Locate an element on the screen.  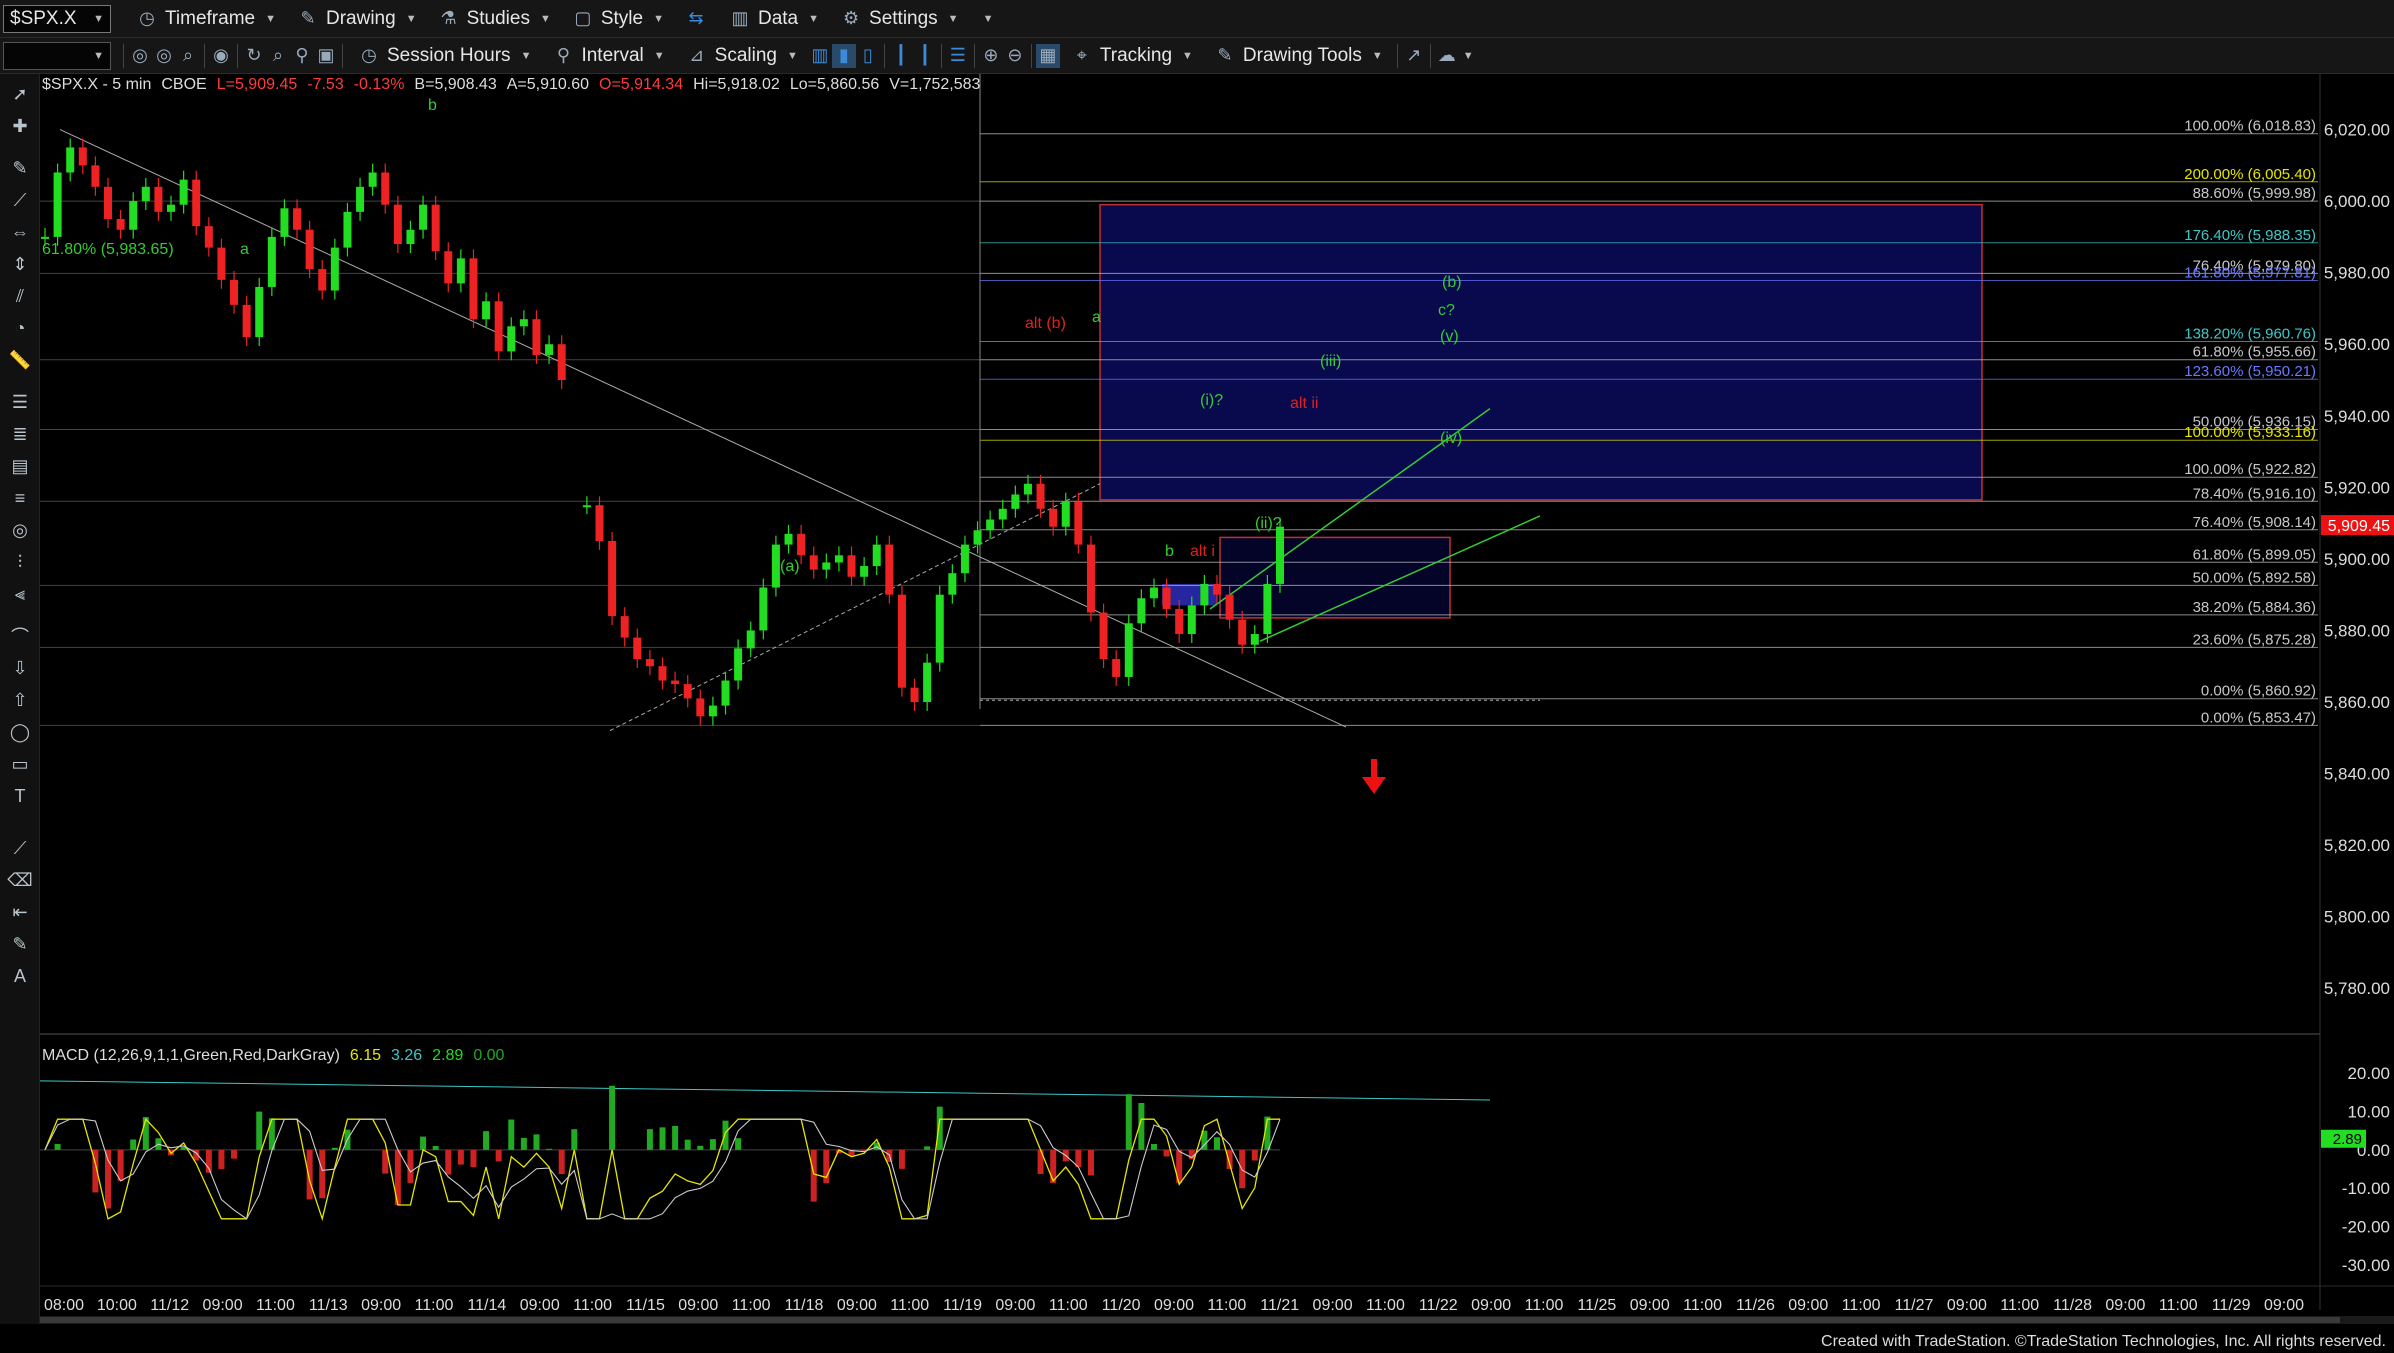
fib-level-label: 61.80% (5,899.05) is located at coordinates (2254, 554).